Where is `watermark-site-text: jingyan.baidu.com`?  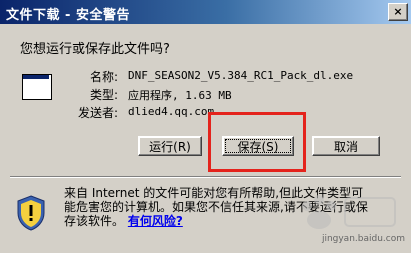 watermark-site-text: jingyan.baidu.com is located at coordinates (363, 239).